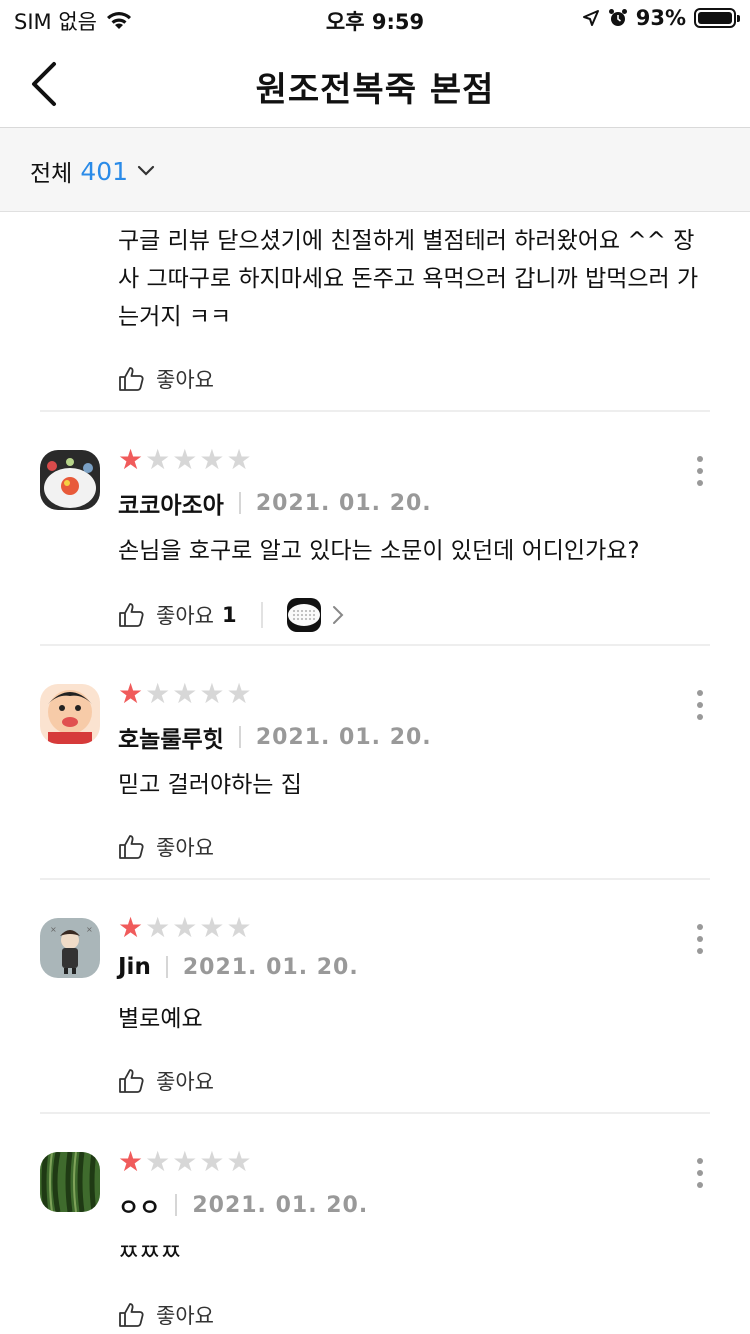 The width and height of the screenshot is (750, 1334). I want to click on review-text: 믿고 걸러야하는 집, so click(210, 785).